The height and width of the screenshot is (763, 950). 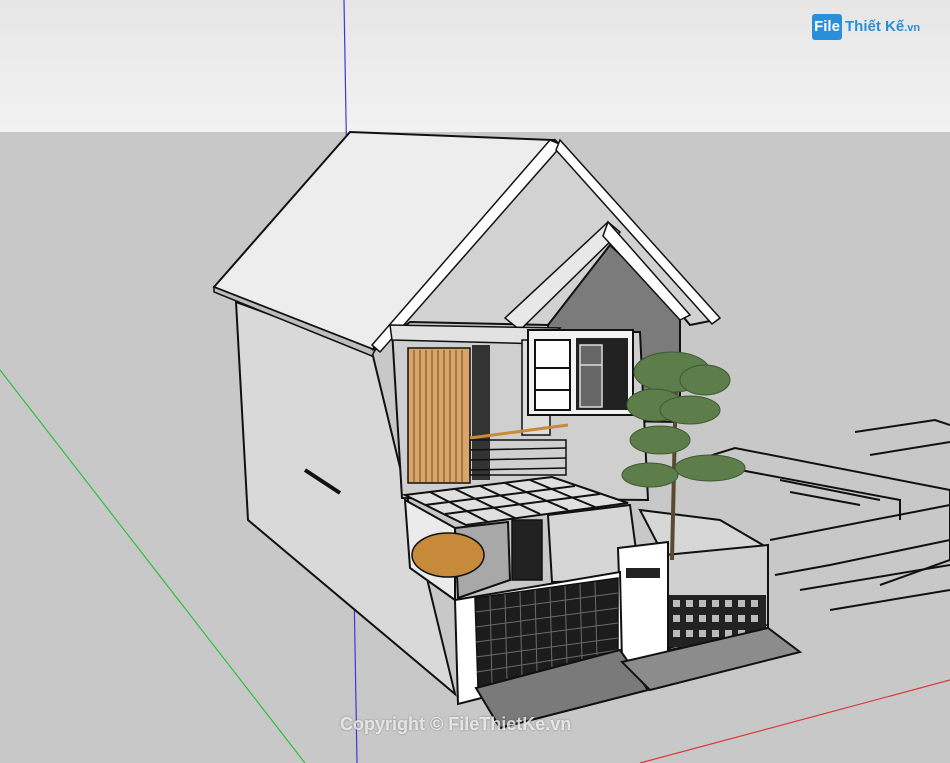 What do you see at coordinates (642, 603) in the screenshot?
I see `gate-pillar` at bounding box center [642, 603].